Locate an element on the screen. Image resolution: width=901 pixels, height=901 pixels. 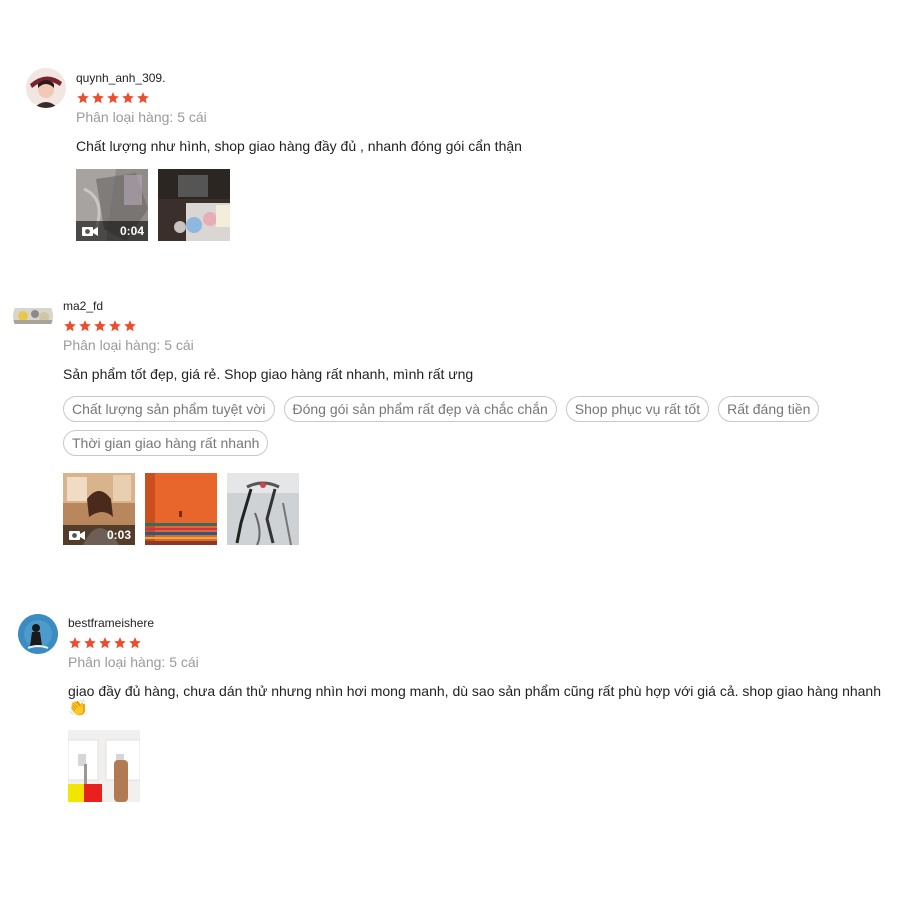
username: bestframeishere is located at coordinates (111, 623).